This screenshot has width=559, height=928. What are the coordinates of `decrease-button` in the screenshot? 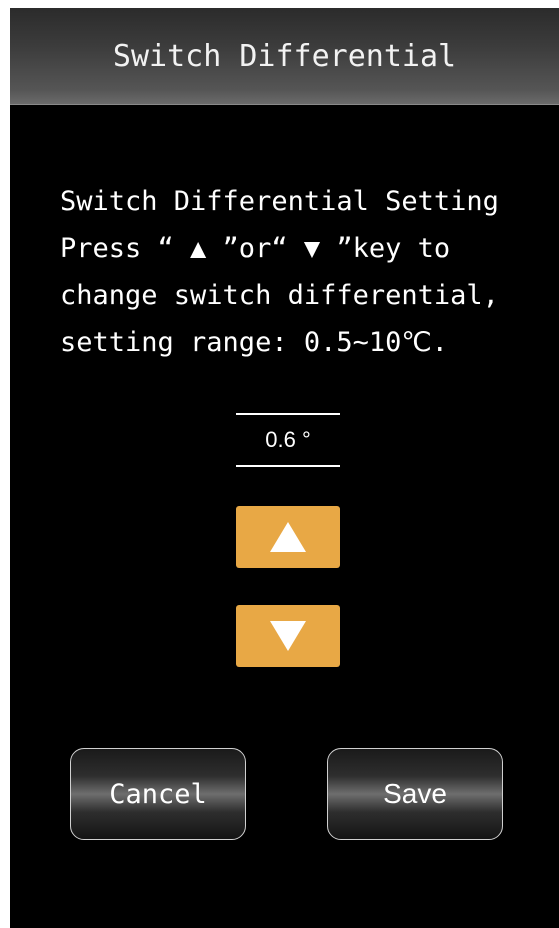 It's located at (288, 636).